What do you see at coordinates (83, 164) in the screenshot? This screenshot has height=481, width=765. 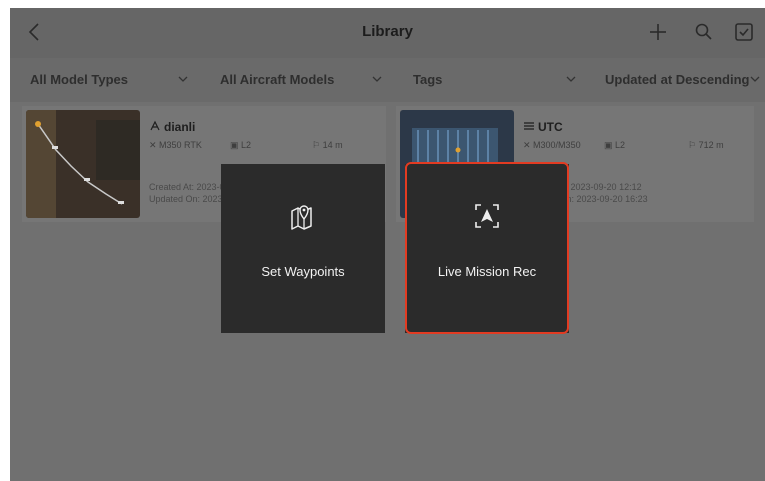 I see `mission-thumbnail` at bounding box center [83, 164].